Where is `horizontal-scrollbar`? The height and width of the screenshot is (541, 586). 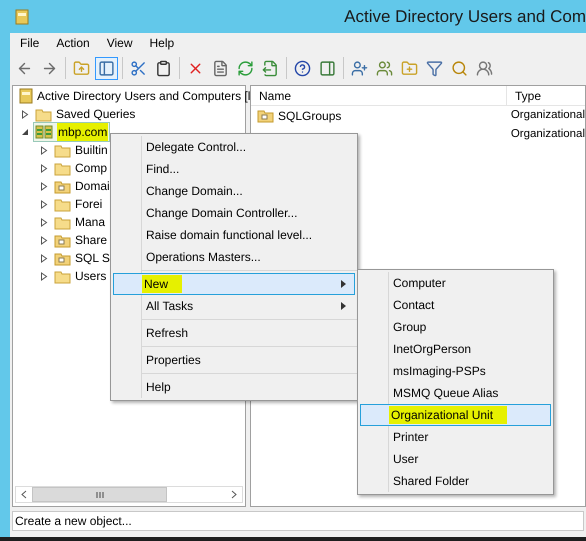 horizontal-scrollbar is located at coordinates (129, 494).